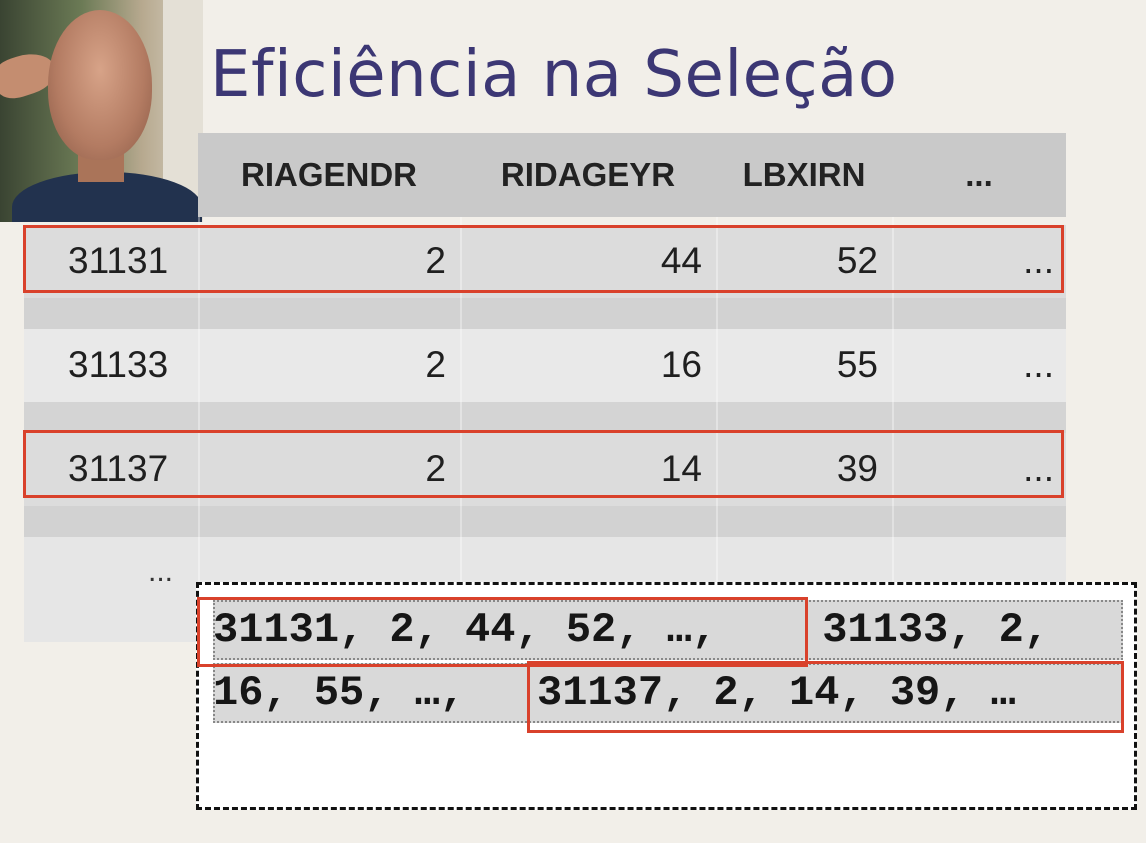 This screenshot has height=843, width=1146. What do you see at coordinates (352, 693) in the screenshot?
I see `stream-record: 16, 55, …,` at bounding box center [352, 693].